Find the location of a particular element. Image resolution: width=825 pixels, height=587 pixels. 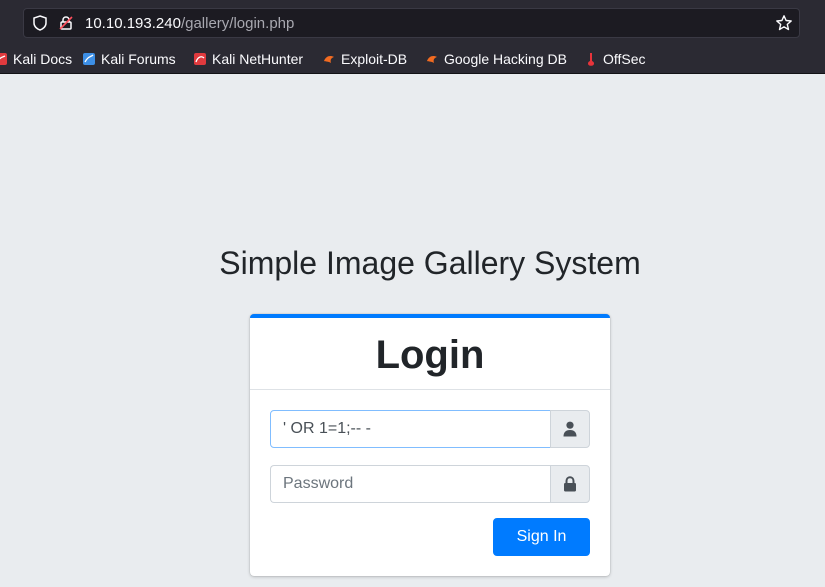

ghdb-icon is located at coordinates (432, 59).